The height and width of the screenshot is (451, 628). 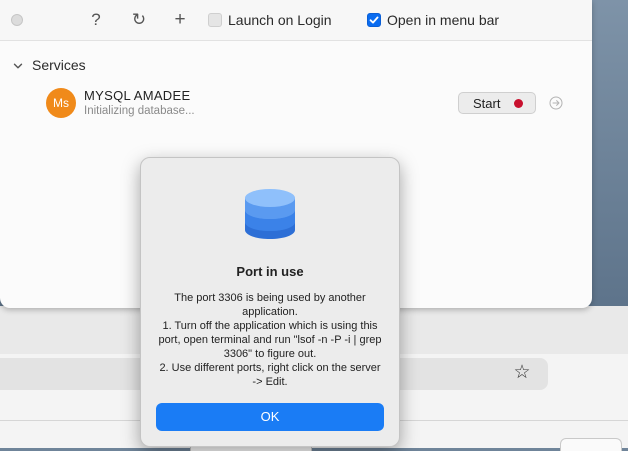 What do you see at coordinates (17, 20) in the screenshot?
I see `window-close-button` at bounding box center [17, 20].